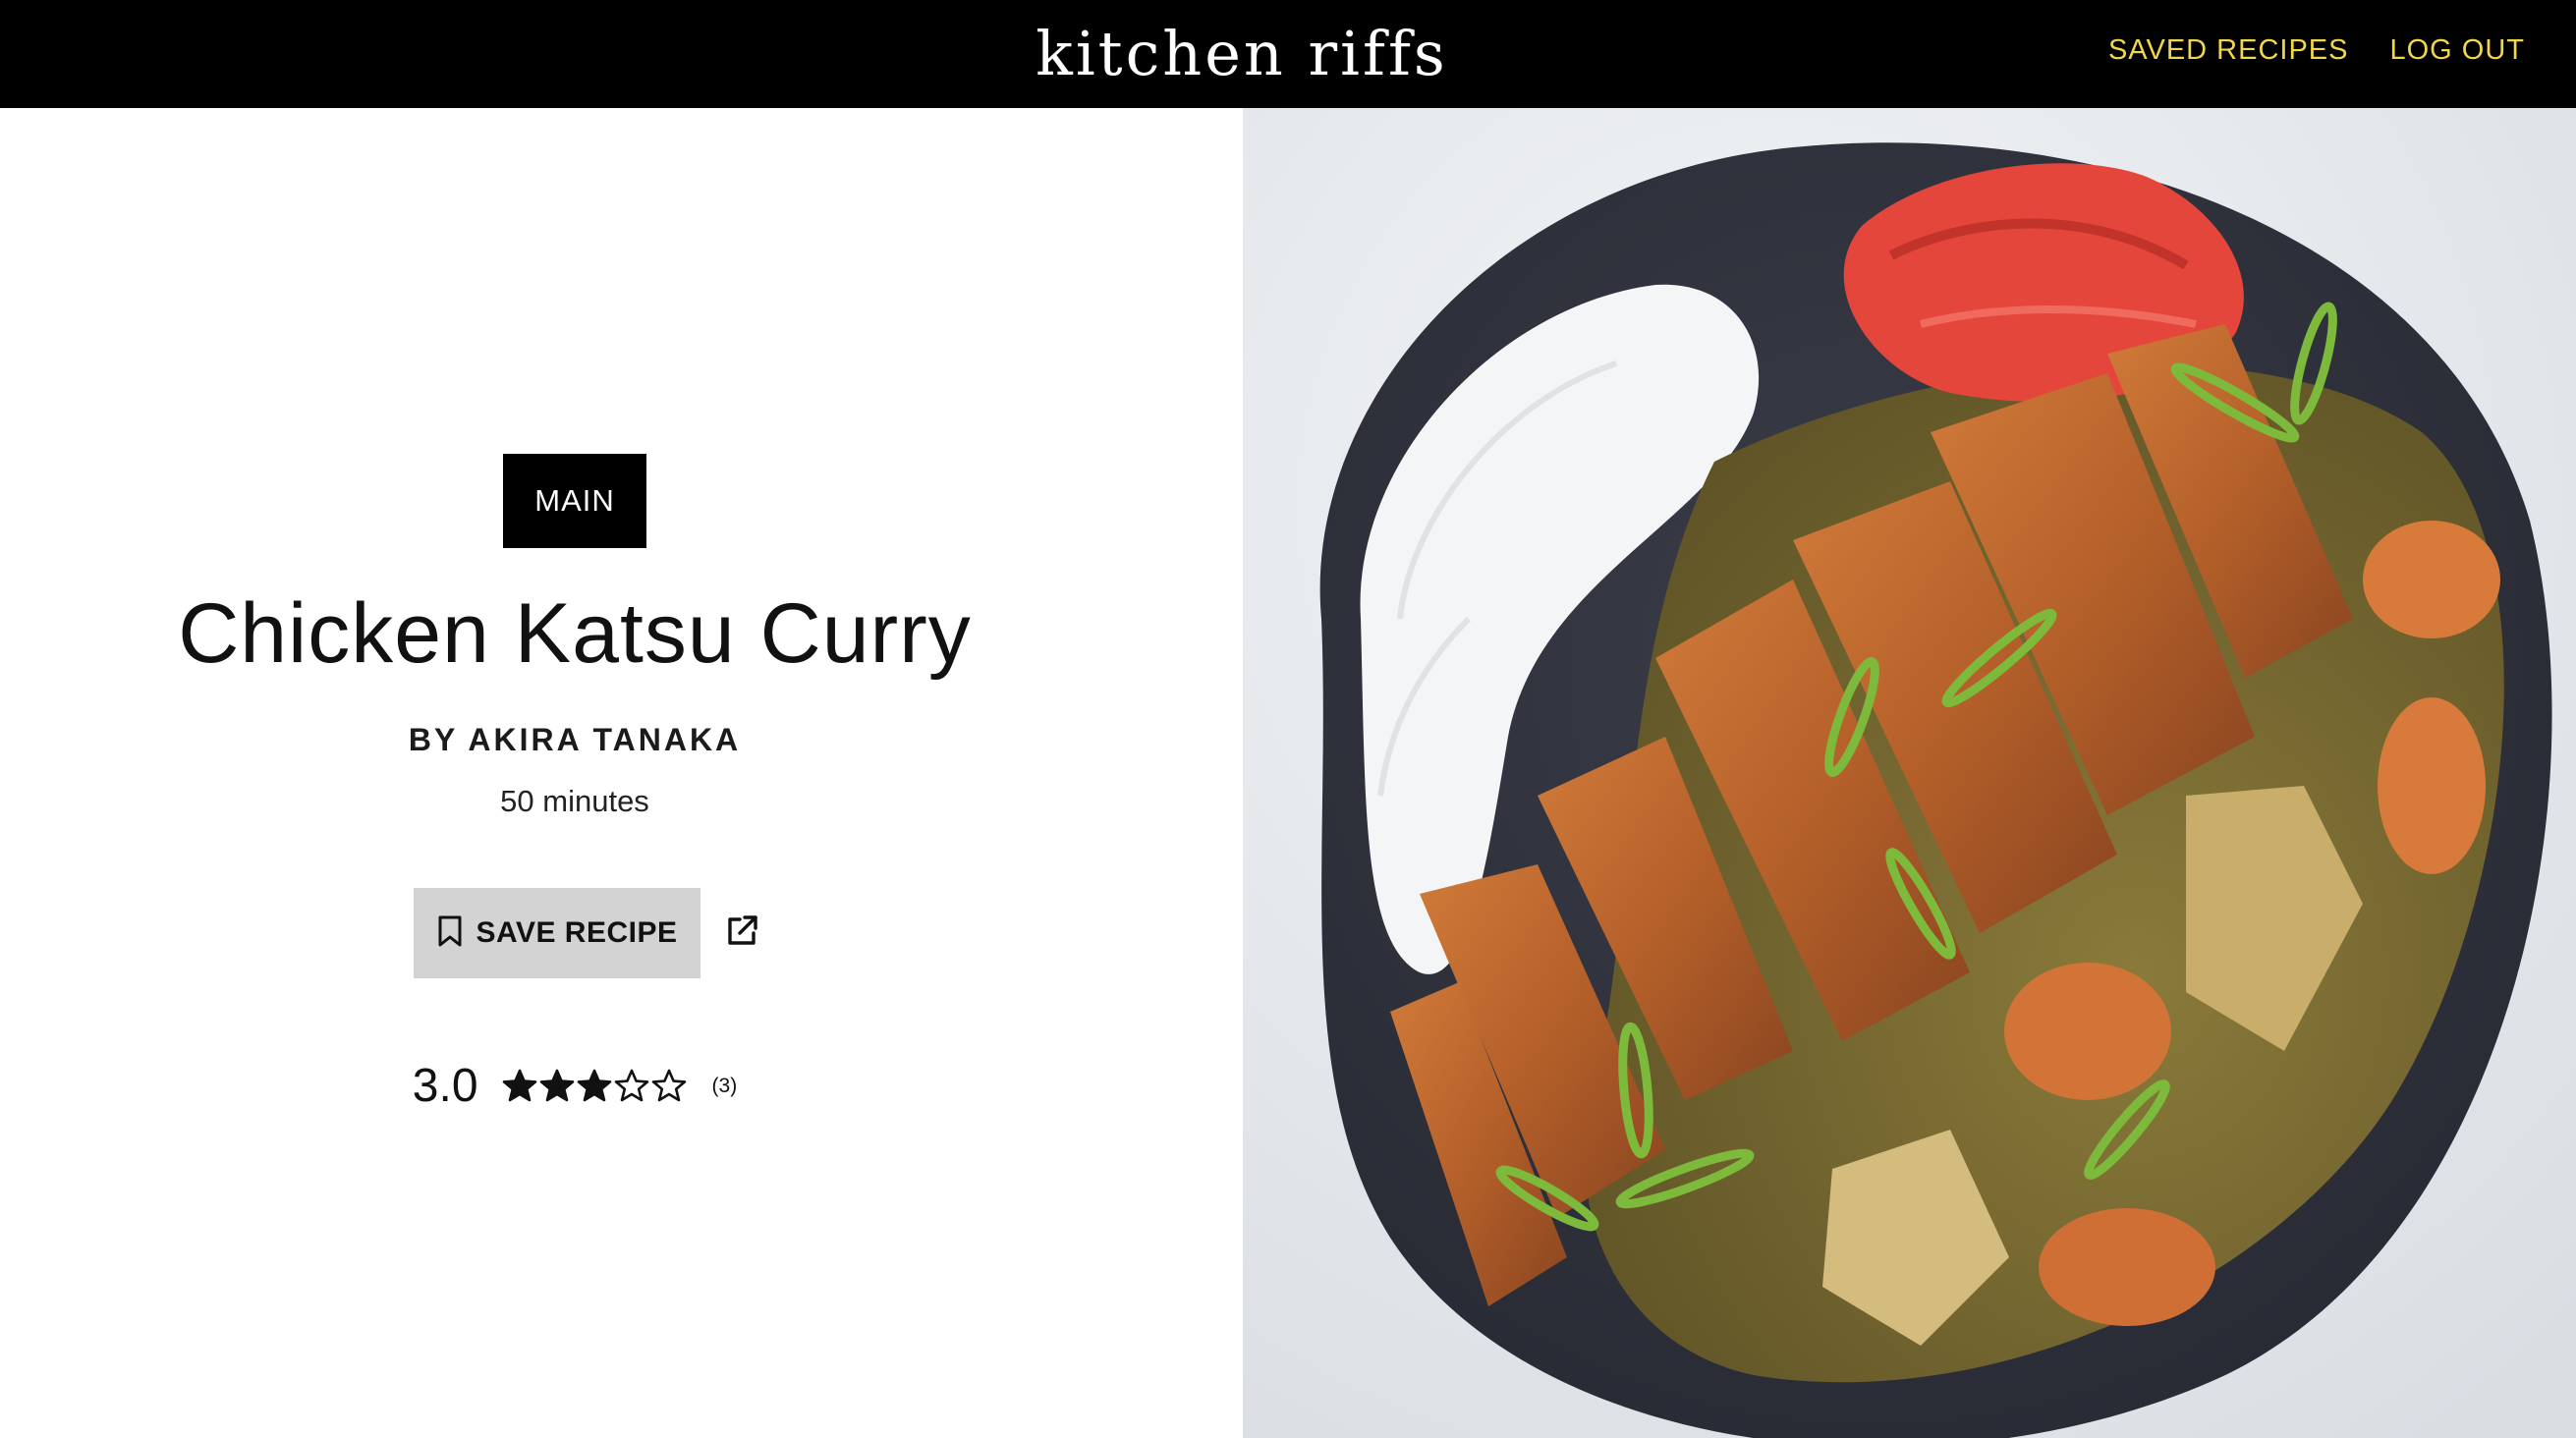 This screenshot has width=2576, height=1438. Describe the element at coordinates (445, 1086) in the screenshot. I see `rating-score: 3.0` at that location.